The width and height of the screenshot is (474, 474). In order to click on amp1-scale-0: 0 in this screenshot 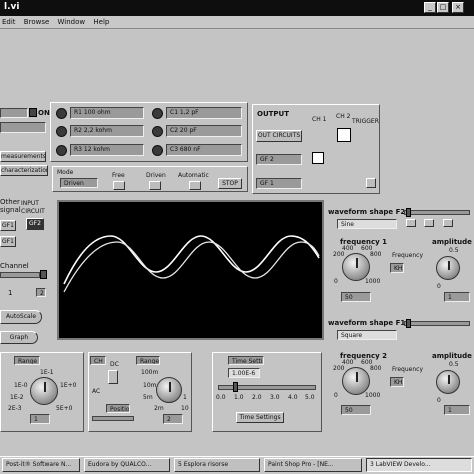, I will do `click(439, 286)`.